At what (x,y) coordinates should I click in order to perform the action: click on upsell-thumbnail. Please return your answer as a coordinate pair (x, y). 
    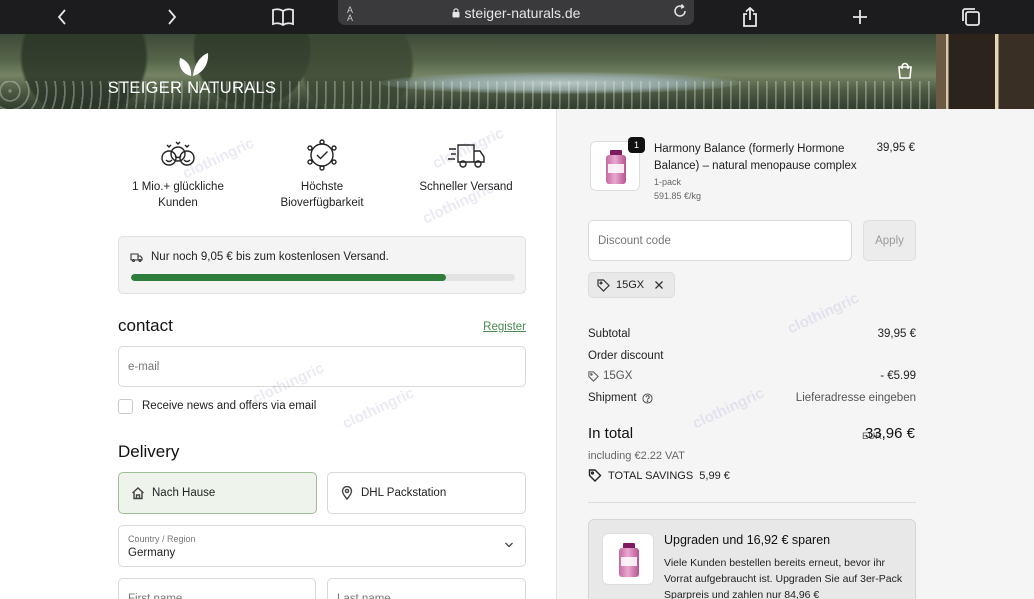
    Looking at the image, I should click on (628, 559).